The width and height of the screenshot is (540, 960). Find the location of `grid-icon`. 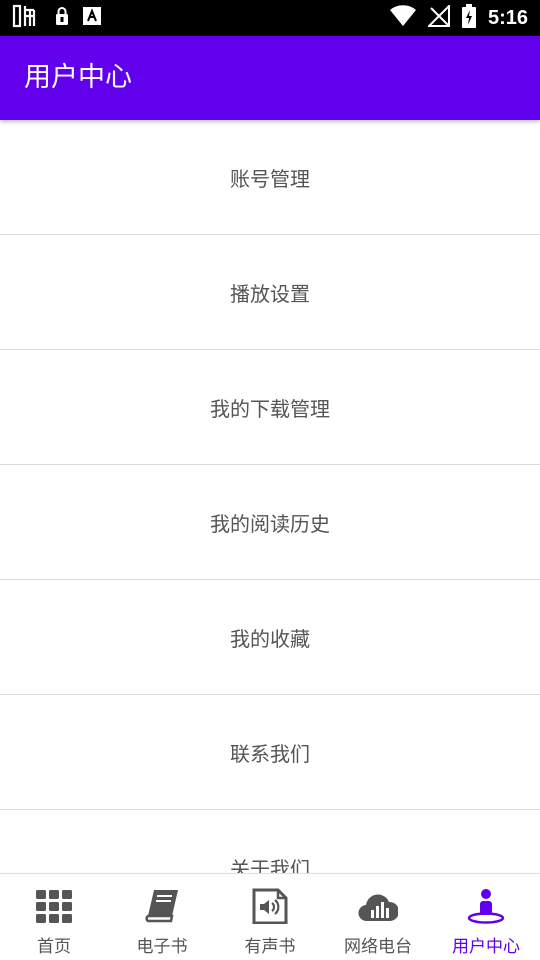

grid-icon is located at coordinates (54, 908).